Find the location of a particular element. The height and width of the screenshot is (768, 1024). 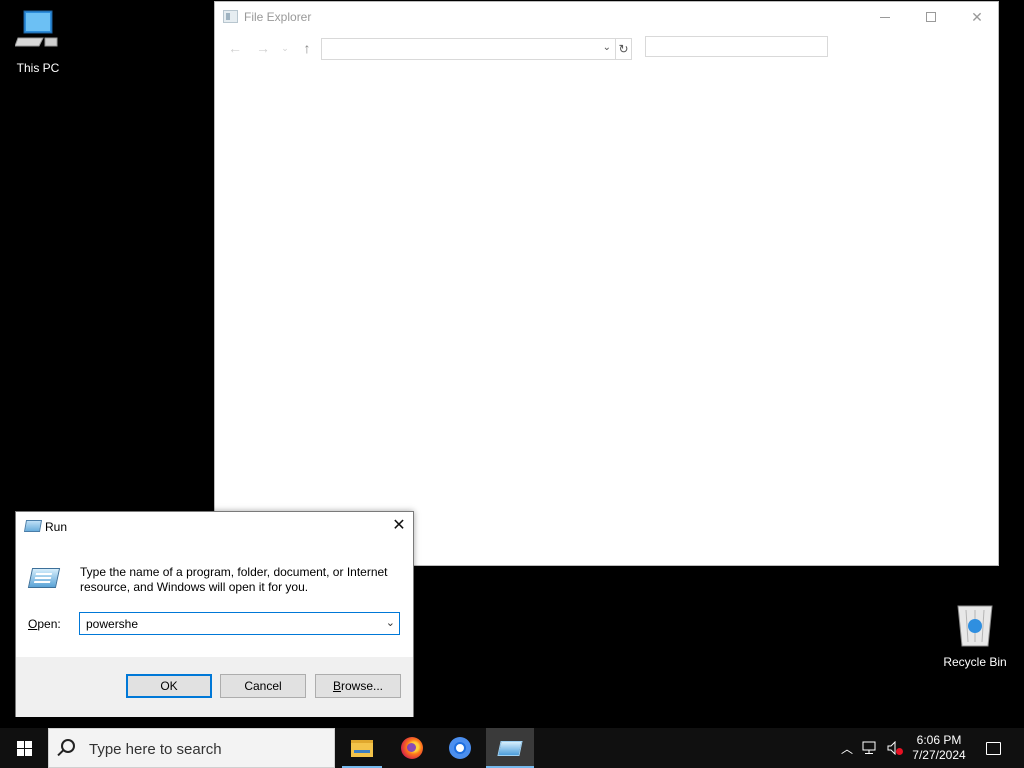

minimize-button is located at coordinates (885, 17).